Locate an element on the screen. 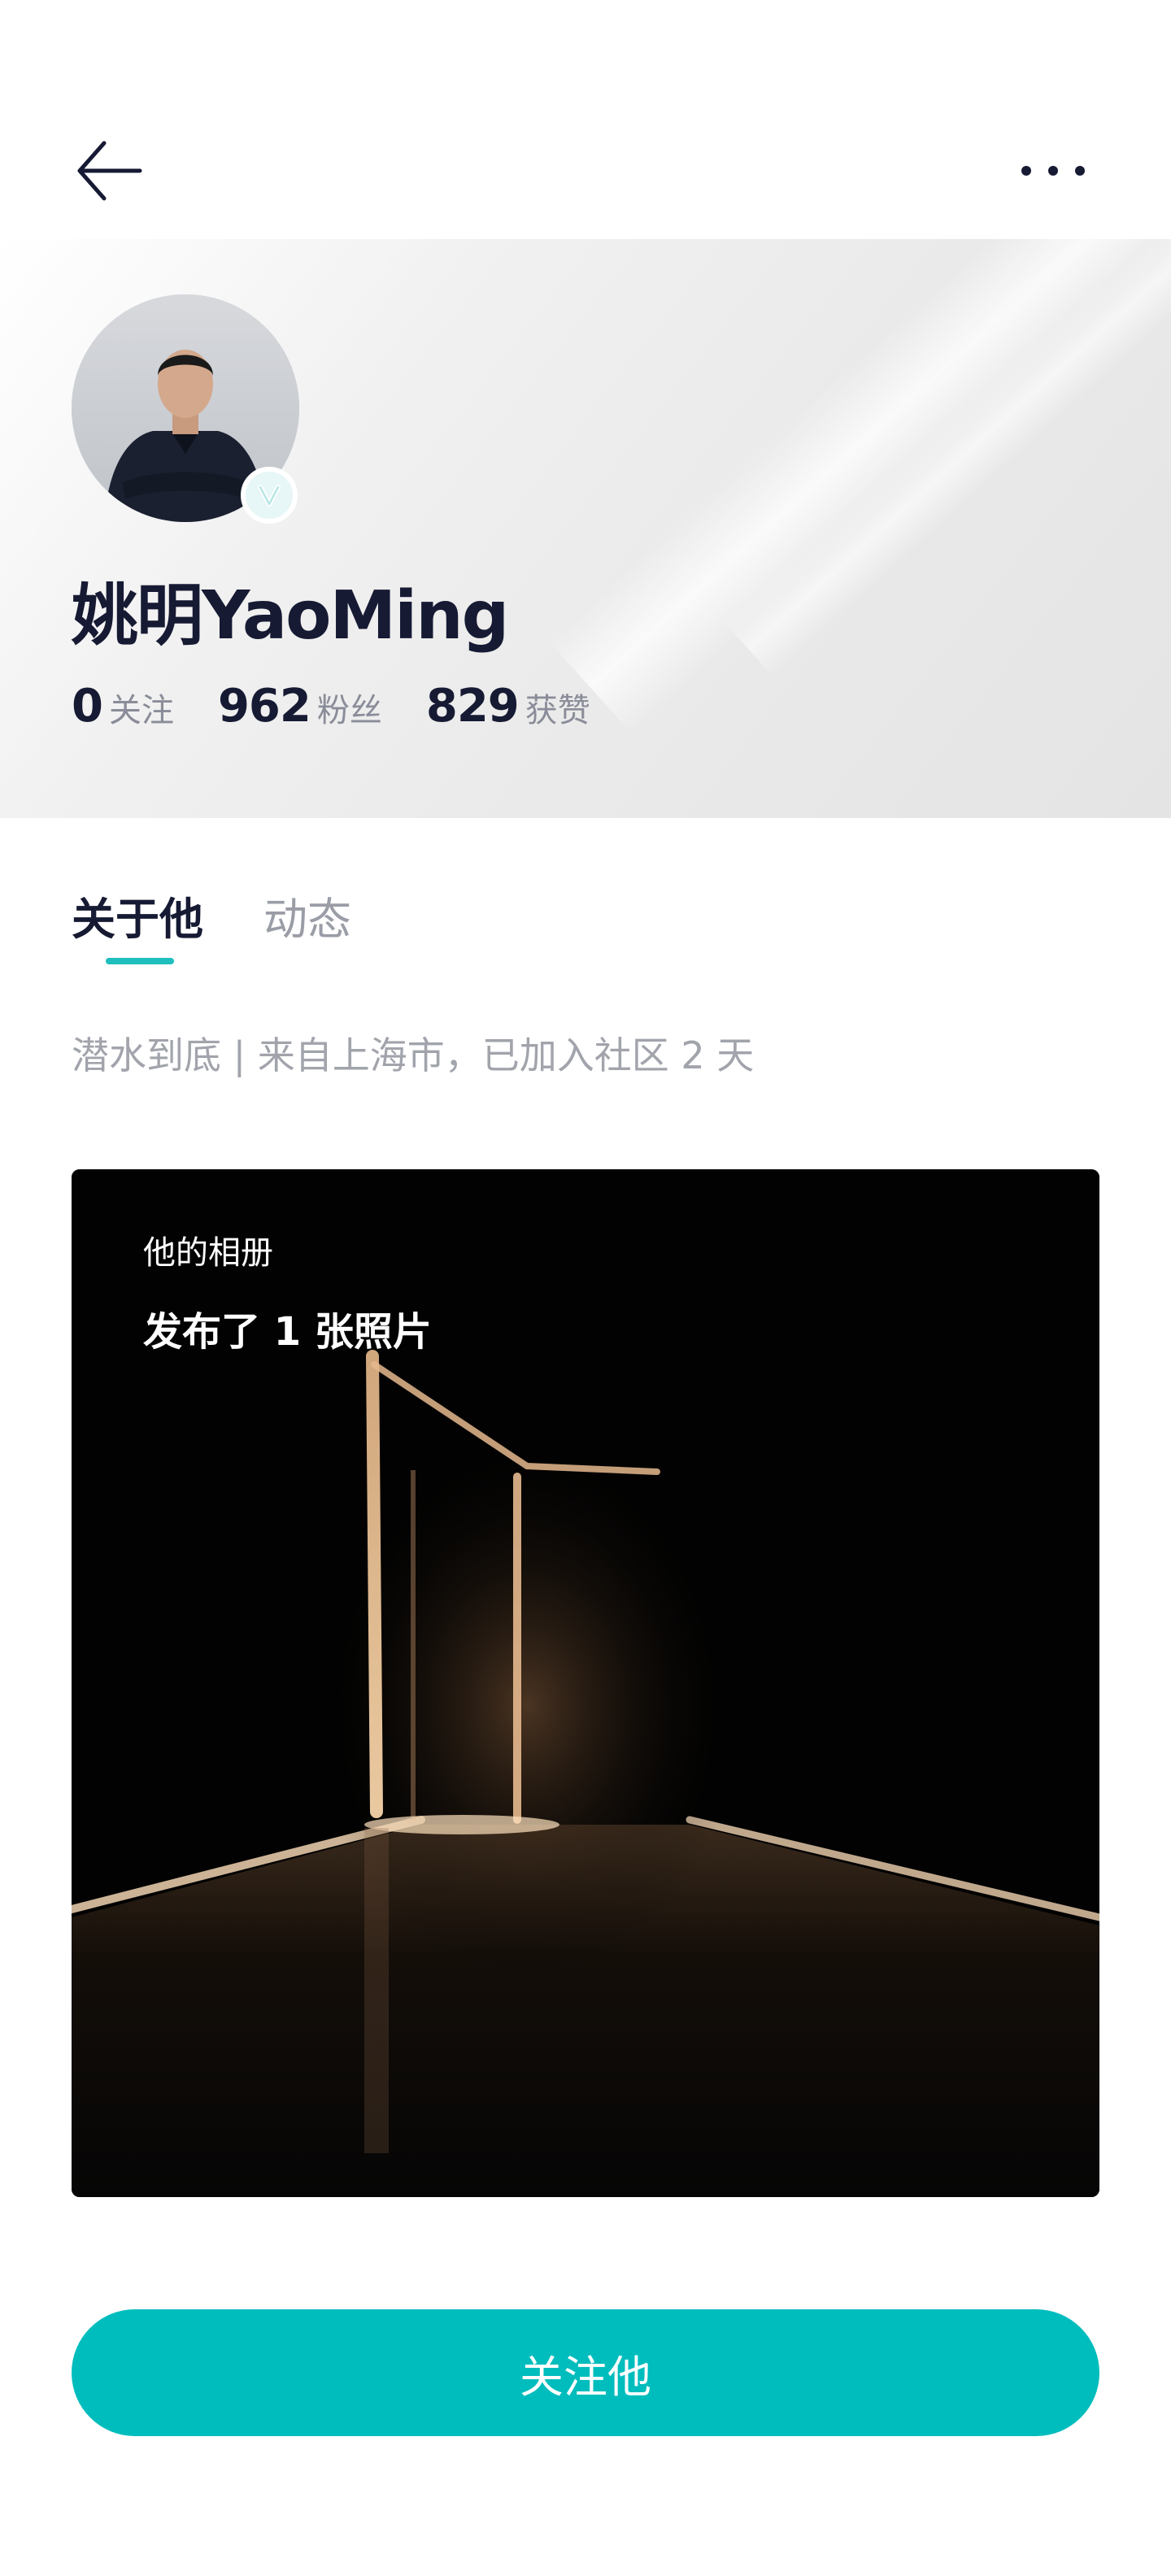  stat-label: 粉丝 is located at coordinates (349, 711).